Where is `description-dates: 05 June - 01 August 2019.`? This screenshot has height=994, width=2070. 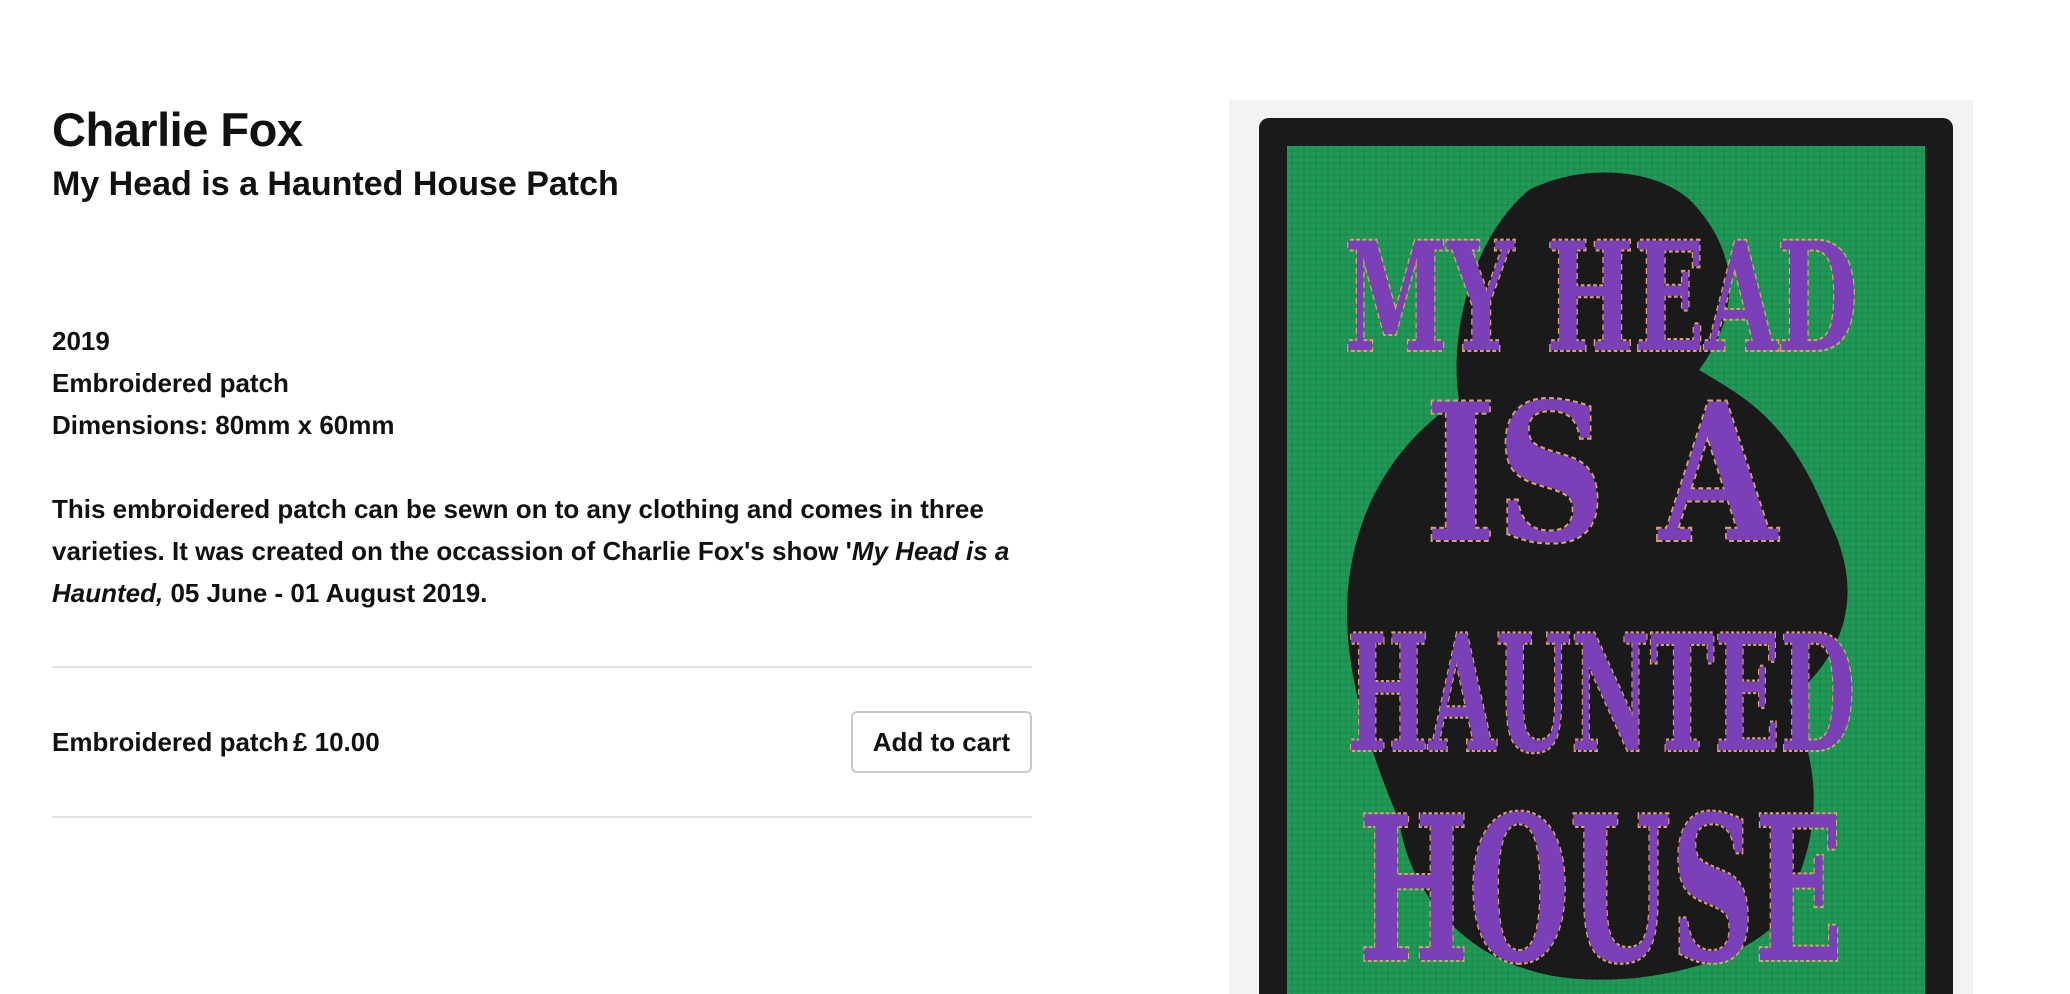 description-dates: 05 June - 01 August 2019. is located at coordinates (325, 593).